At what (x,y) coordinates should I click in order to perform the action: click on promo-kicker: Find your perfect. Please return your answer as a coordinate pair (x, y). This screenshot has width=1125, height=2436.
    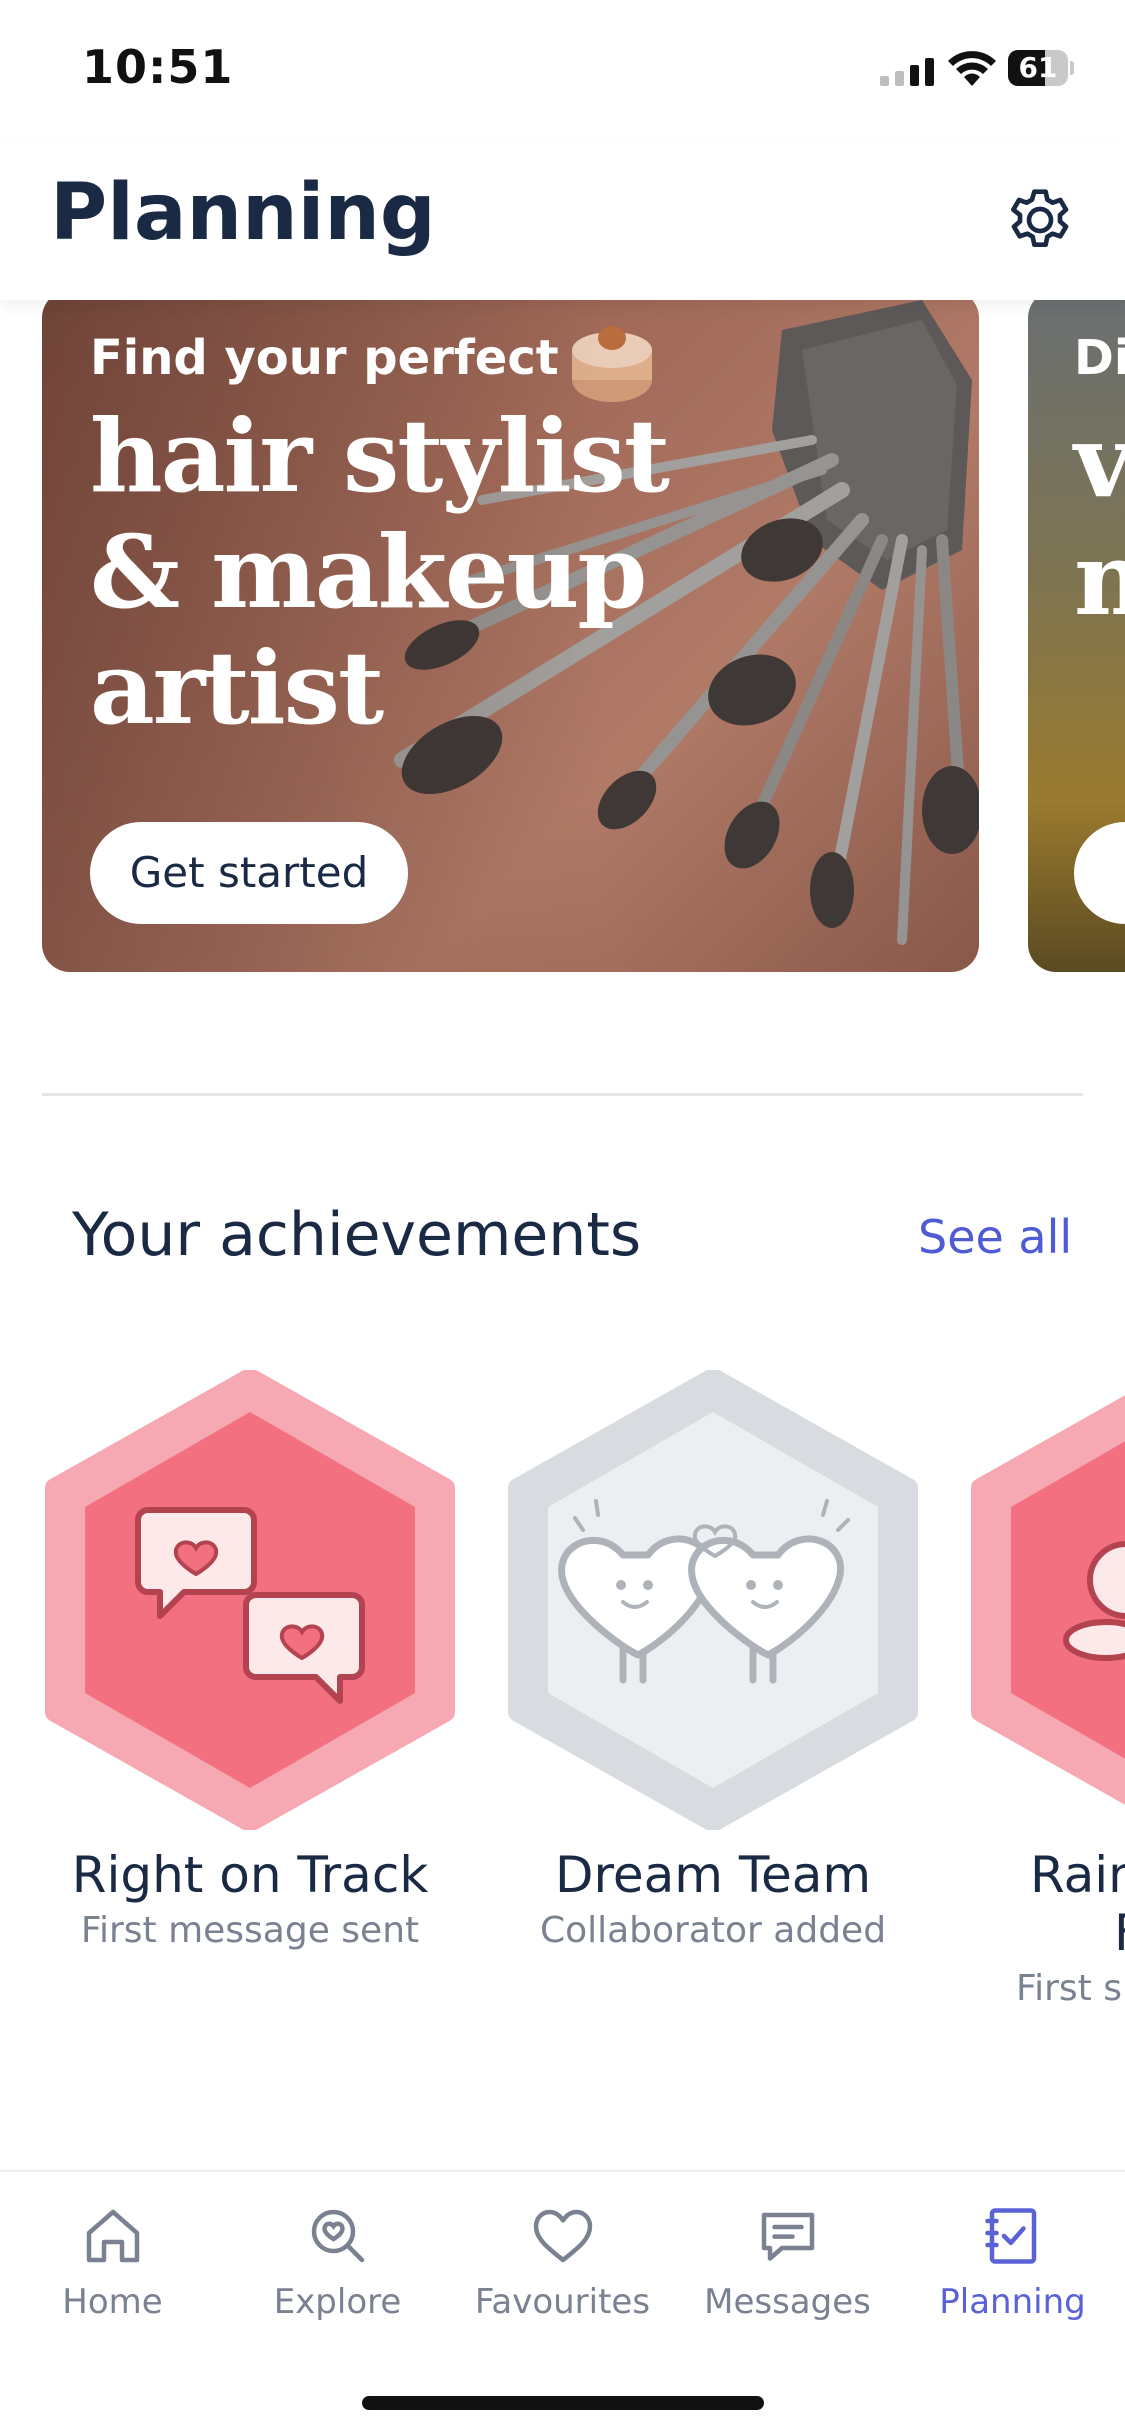
    Looking at the image, I should click on (324, 358).